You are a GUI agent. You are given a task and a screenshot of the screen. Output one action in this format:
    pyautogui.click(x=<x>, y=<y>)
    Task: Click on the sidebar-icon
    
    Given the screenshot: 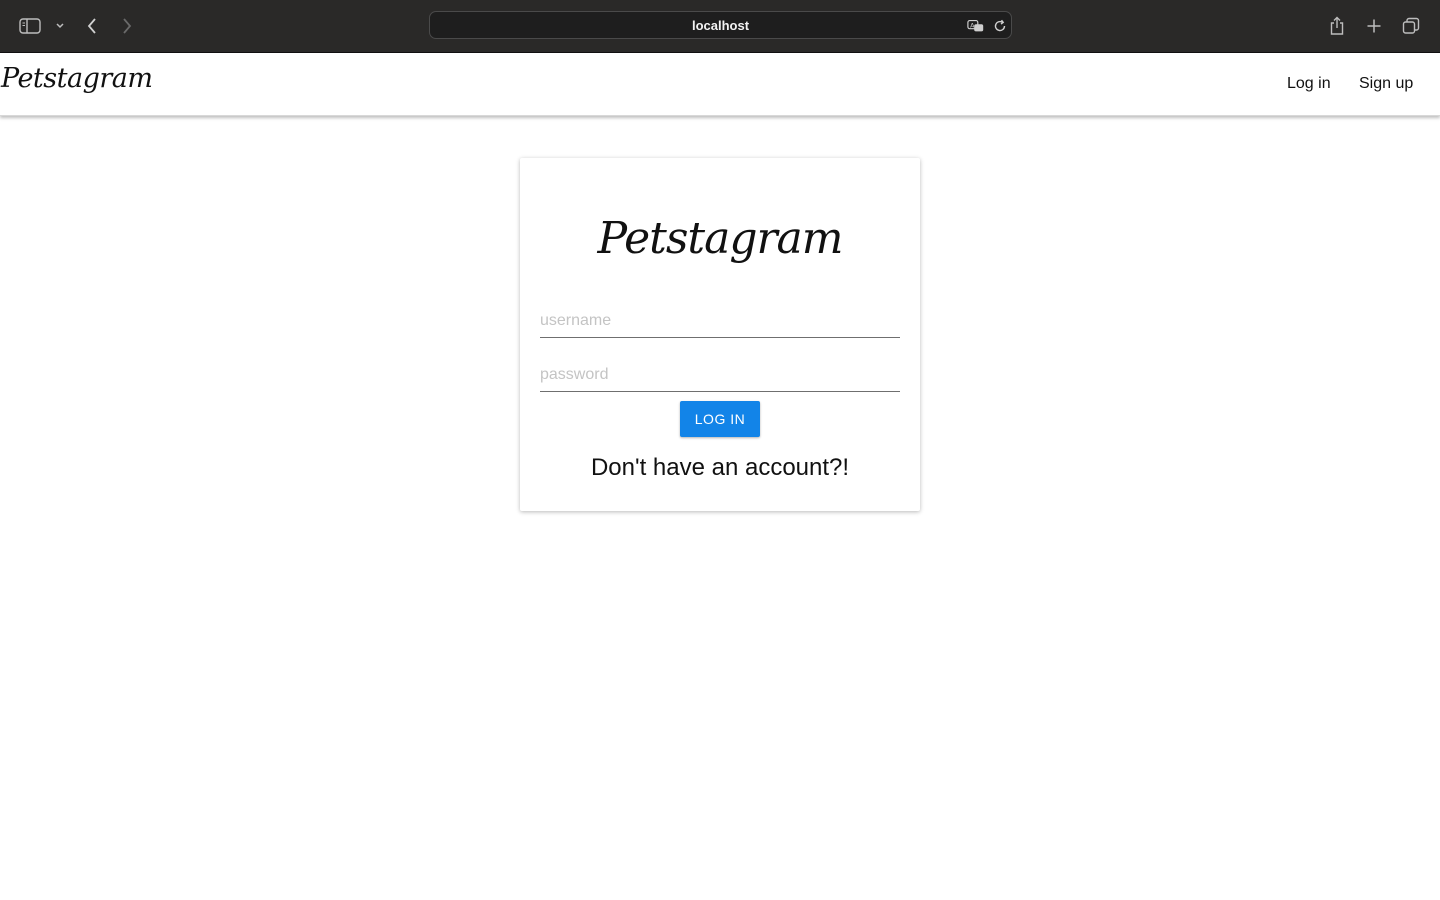 What is the action you would take?
    pyautogui.click(x=30, y=26)
    